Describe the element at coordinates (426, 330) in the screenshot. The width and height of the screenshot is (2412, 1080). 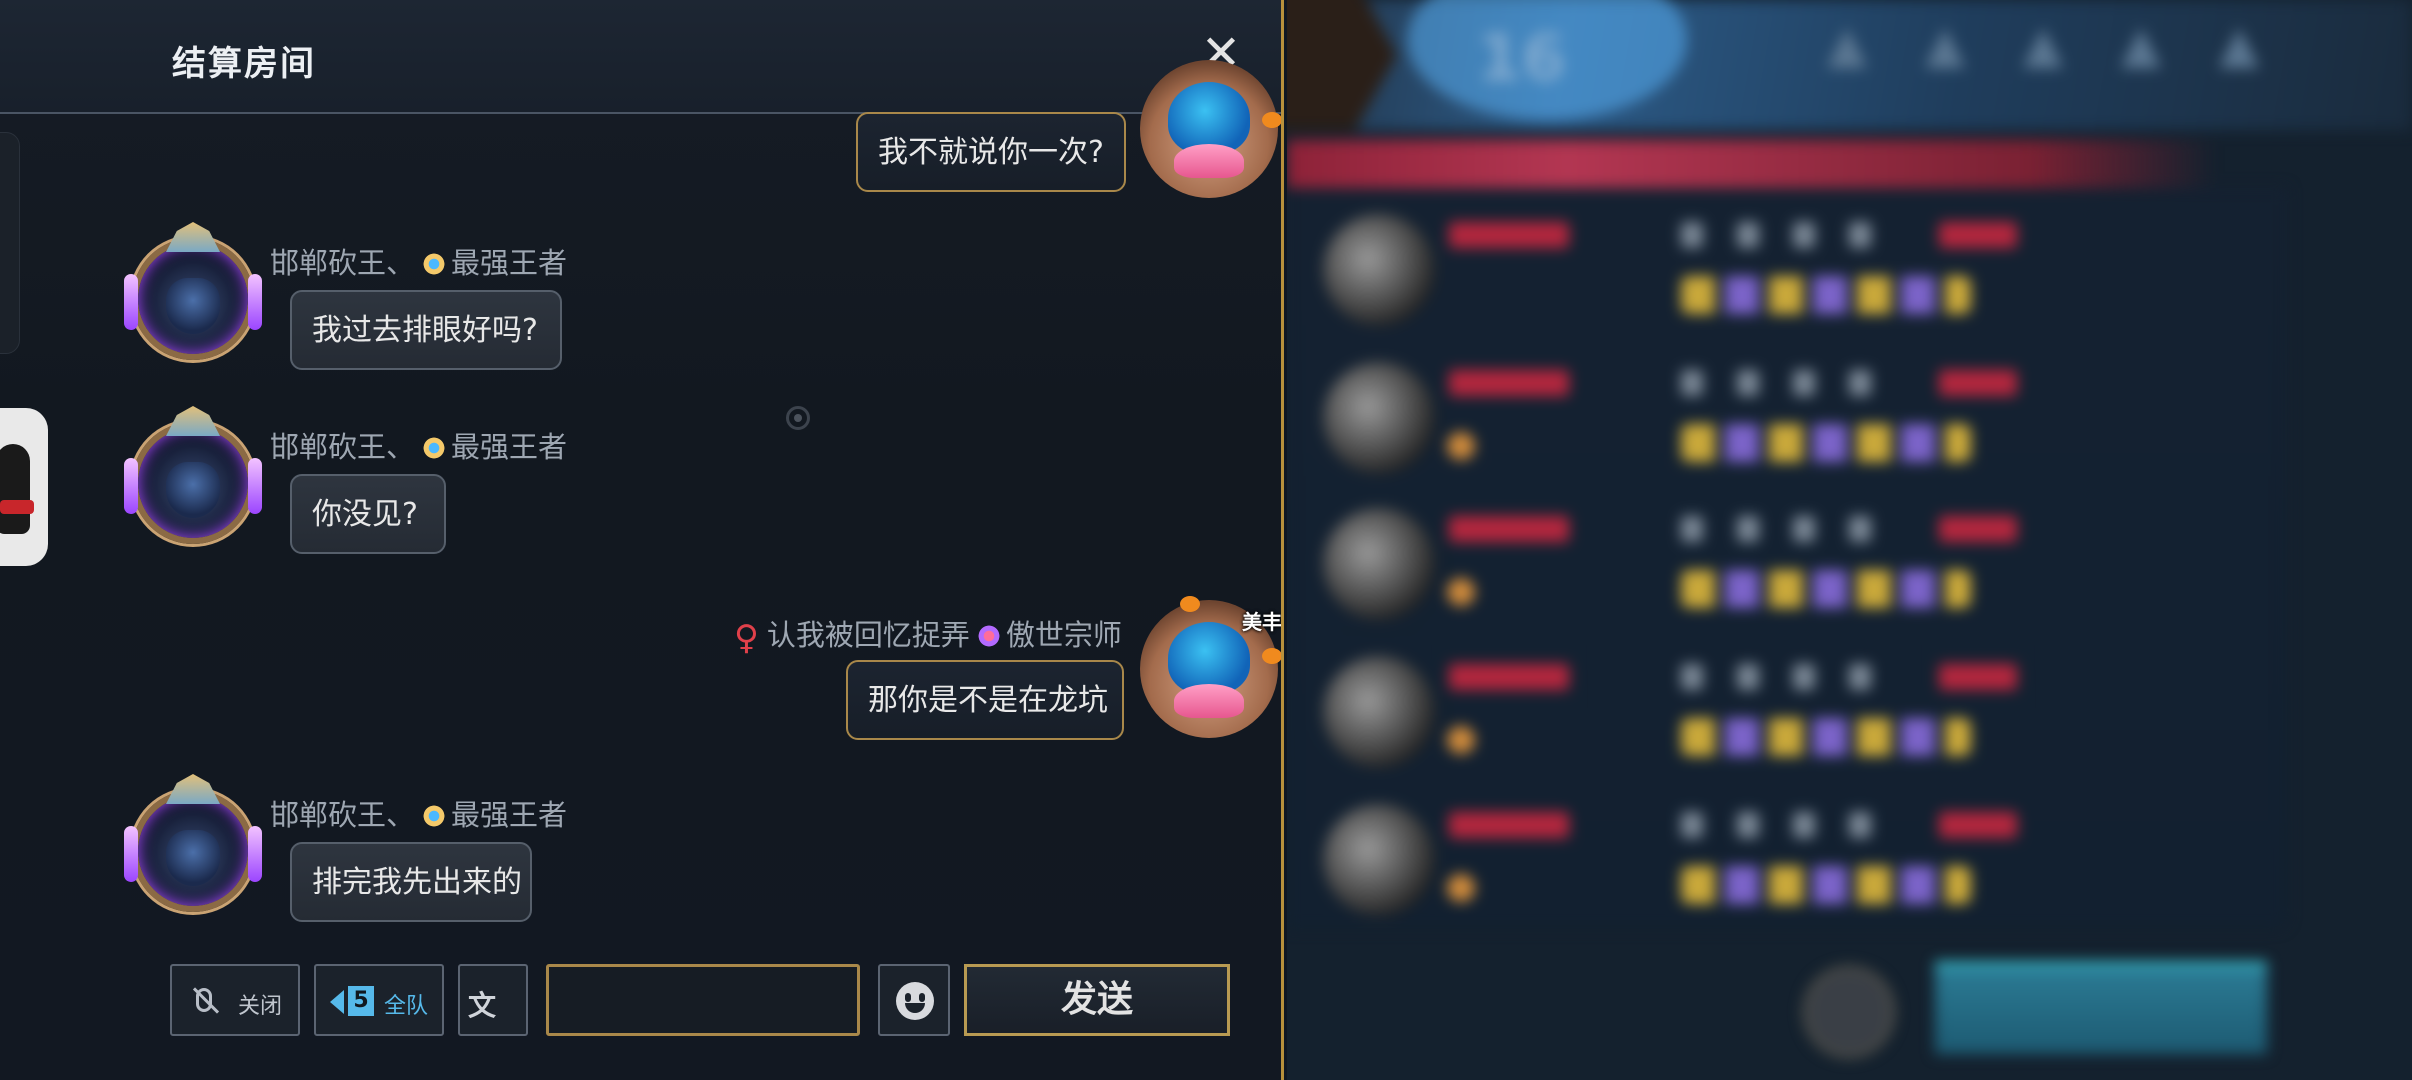
I see `message-bubble: 我过去排眼好吗?` at that location.